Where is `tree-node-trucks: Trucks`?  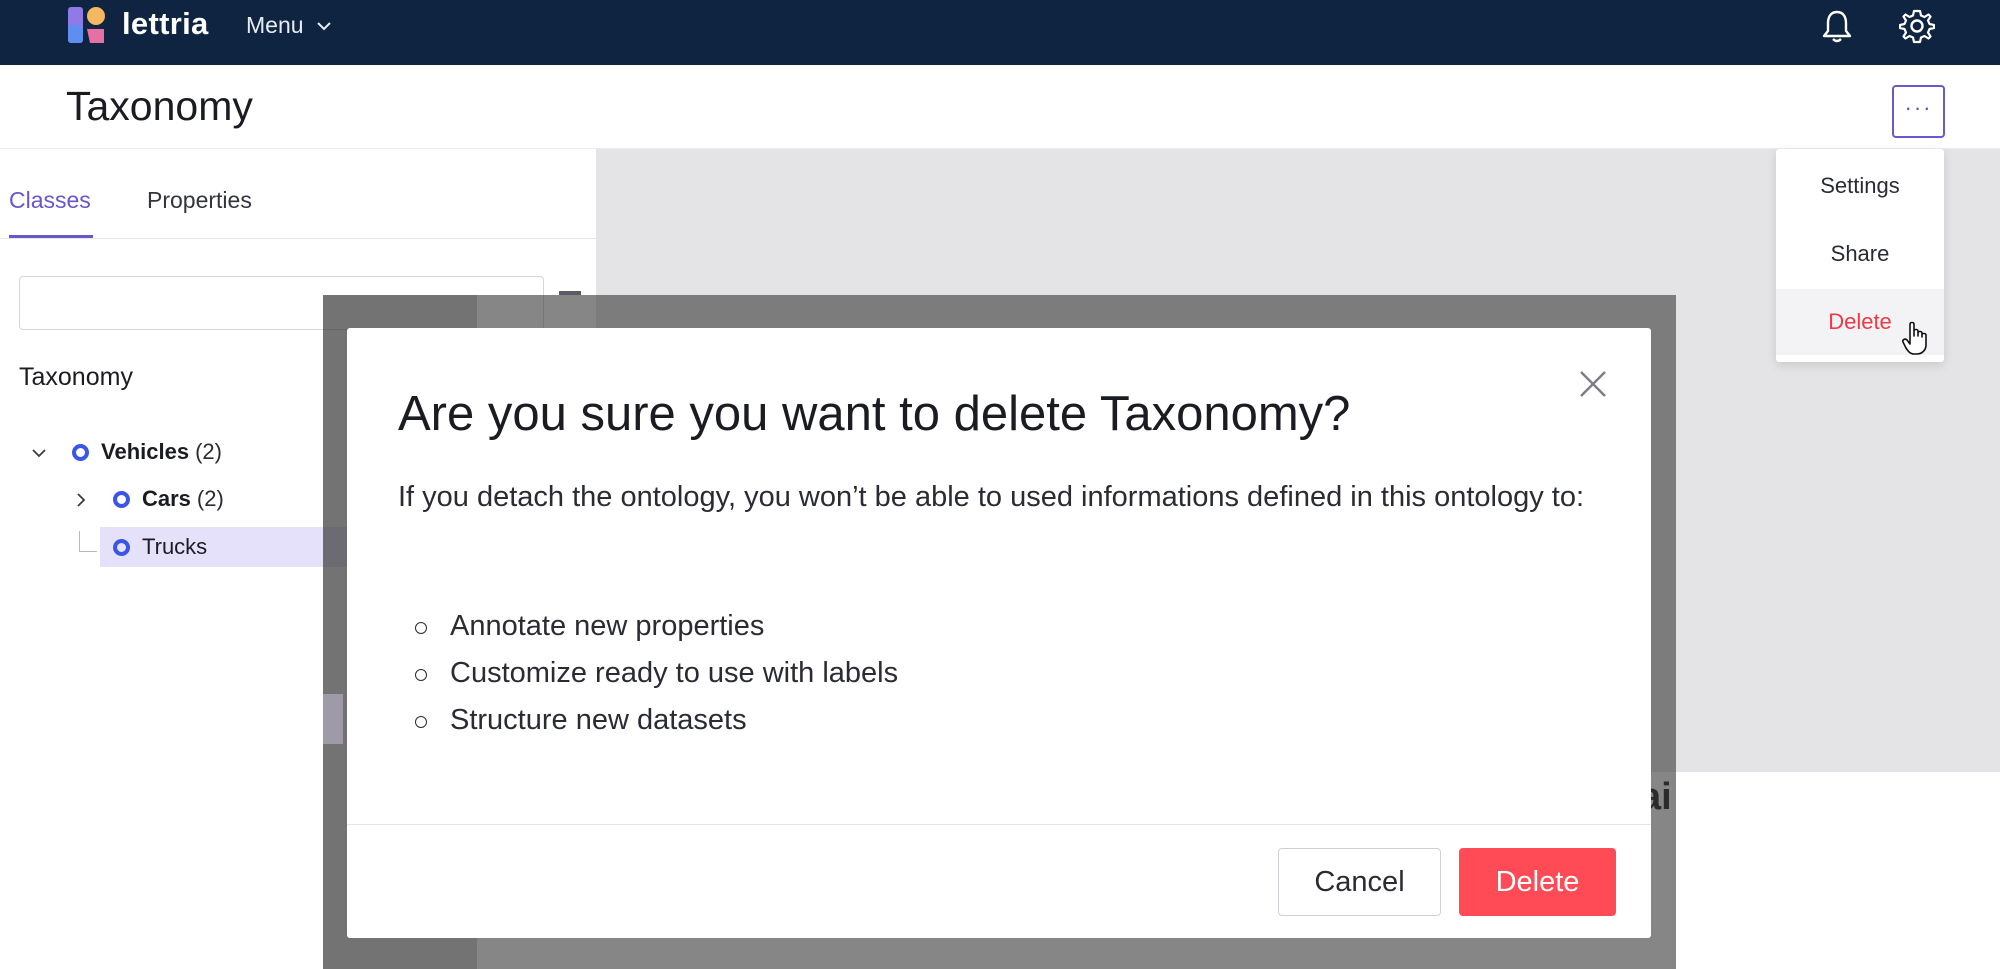 tree-node-trucks: Trucks is located at coordinates (160, 547).